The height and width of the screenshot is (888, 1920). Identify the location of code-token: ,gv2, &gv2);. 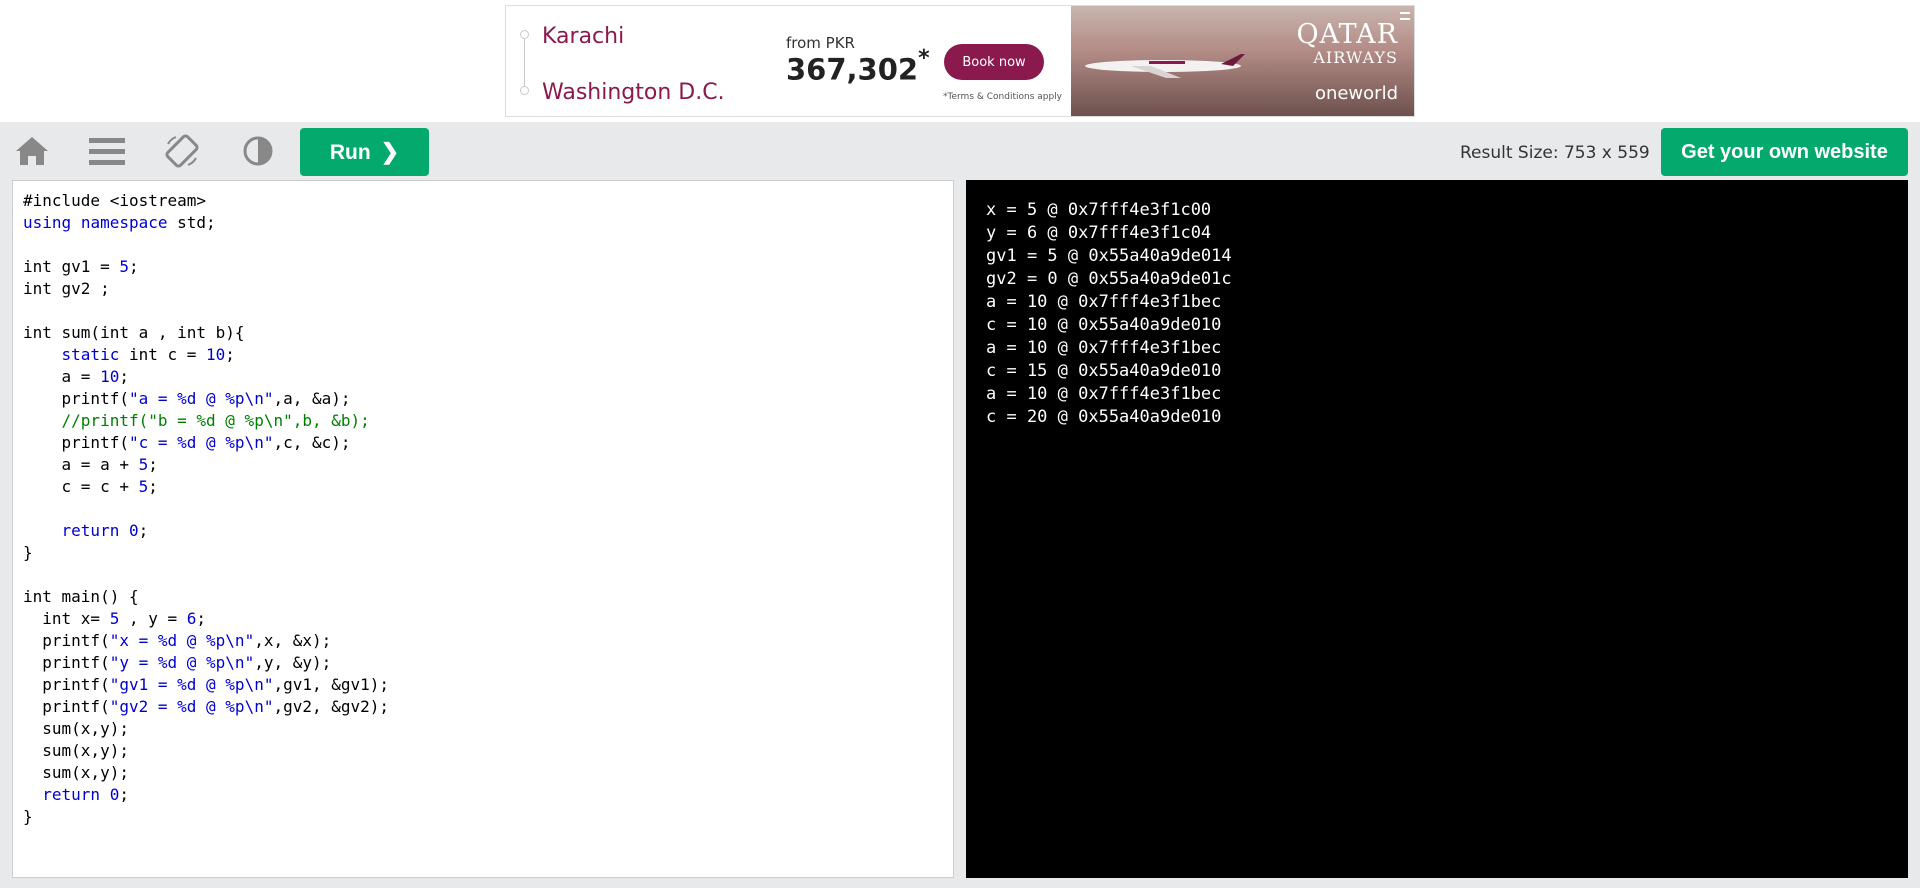
(331, 706).